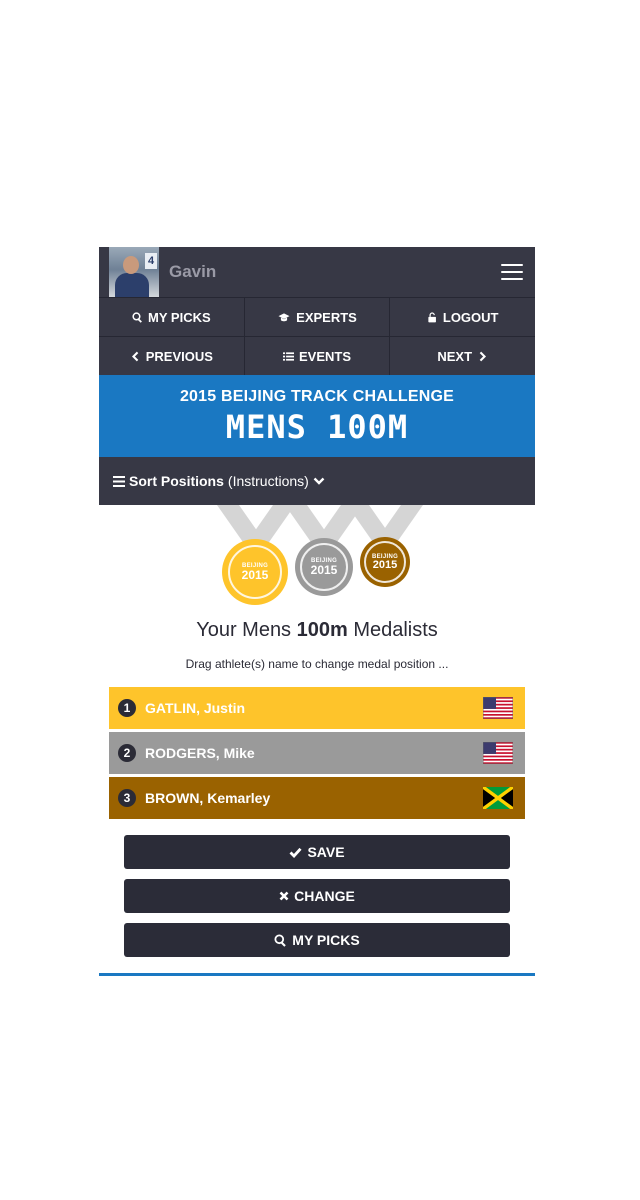  What do you see at coordinates (483, 356) in the screenshot?
I see `chevron-right-icon` at bounding box center [483, 356].